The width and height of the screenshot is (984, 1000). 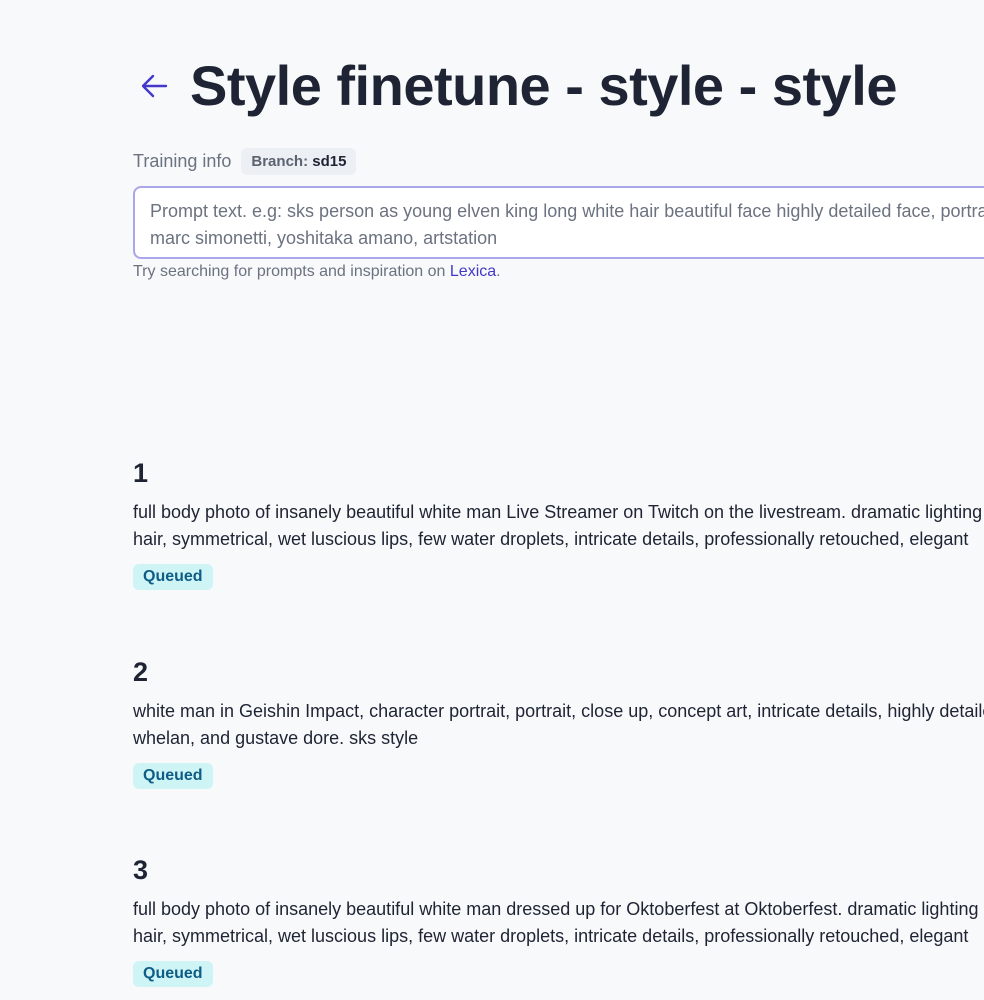 What do you see at coordinates (141, 870) in the screenshot?
I see `prompt-number: 3` at bounding box center [141, 870].